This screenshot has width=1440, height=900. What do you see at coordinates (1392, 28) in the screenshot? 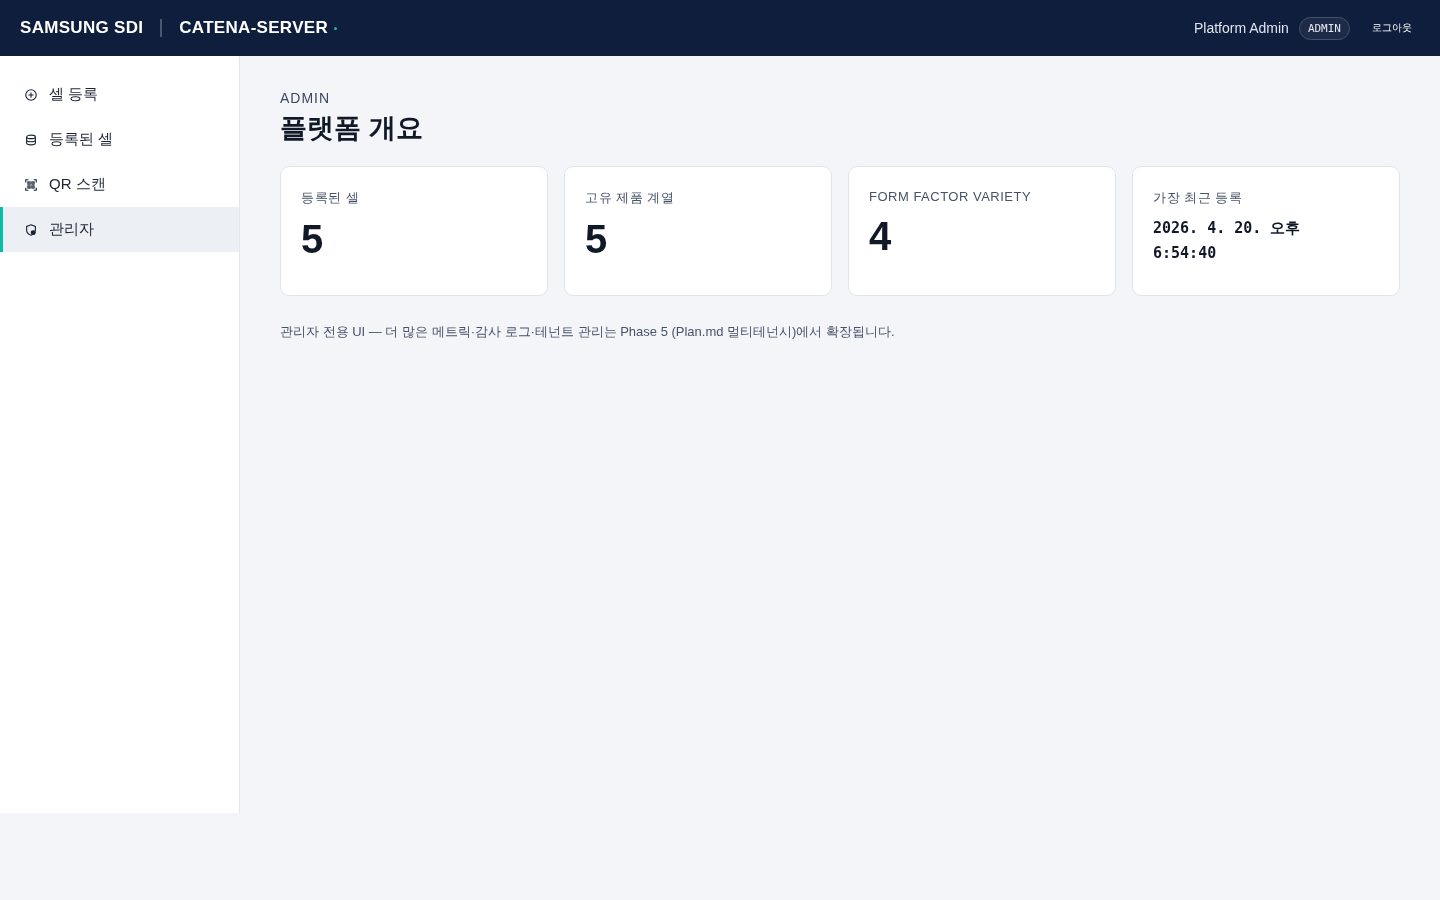
I see `logout-button: 로그아웃` at bounding box center [1392, 28].